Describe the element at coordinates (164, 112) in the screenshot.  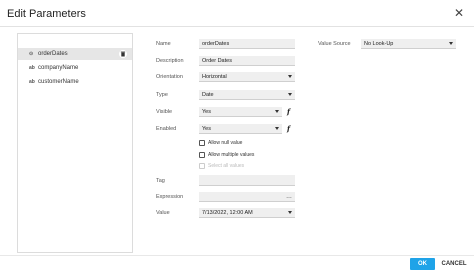
I see `visible-label: Visible` at that location.